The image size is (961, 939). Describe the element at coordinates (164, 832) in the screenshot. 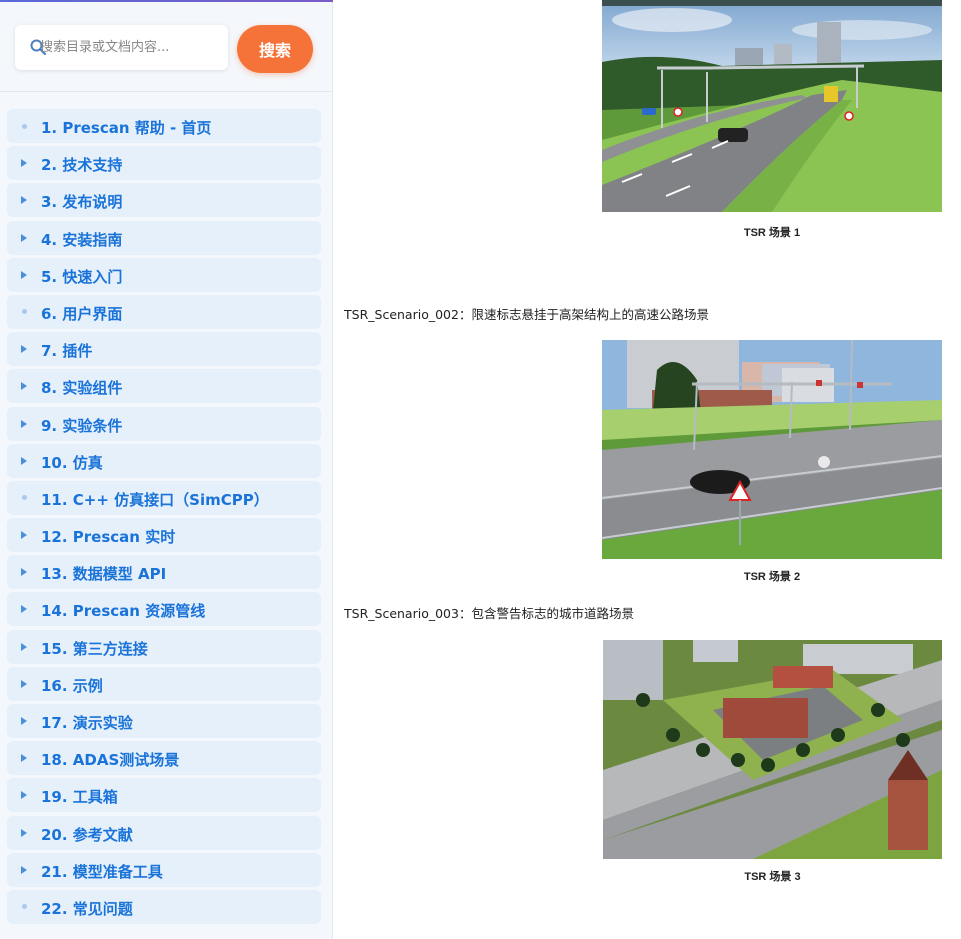

I see `sidebar-item: 20. 参考文献` at that location.